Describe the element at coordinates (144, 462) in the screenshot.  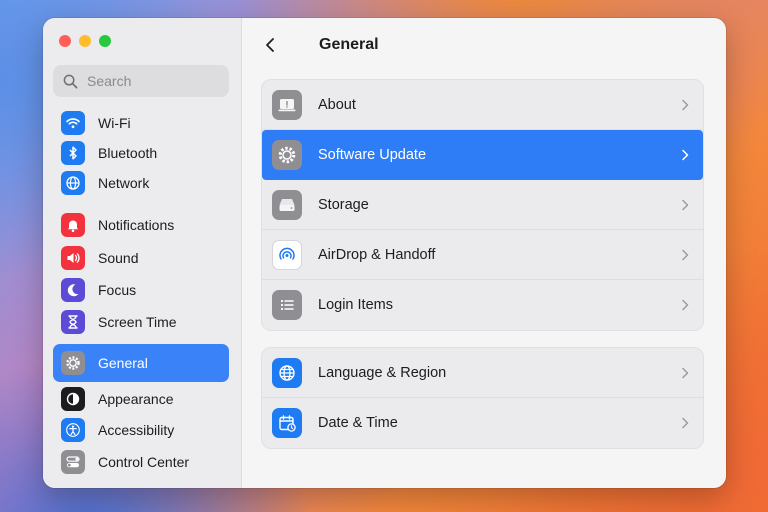
I see `sidebar-item-label: Control Center` at that location.